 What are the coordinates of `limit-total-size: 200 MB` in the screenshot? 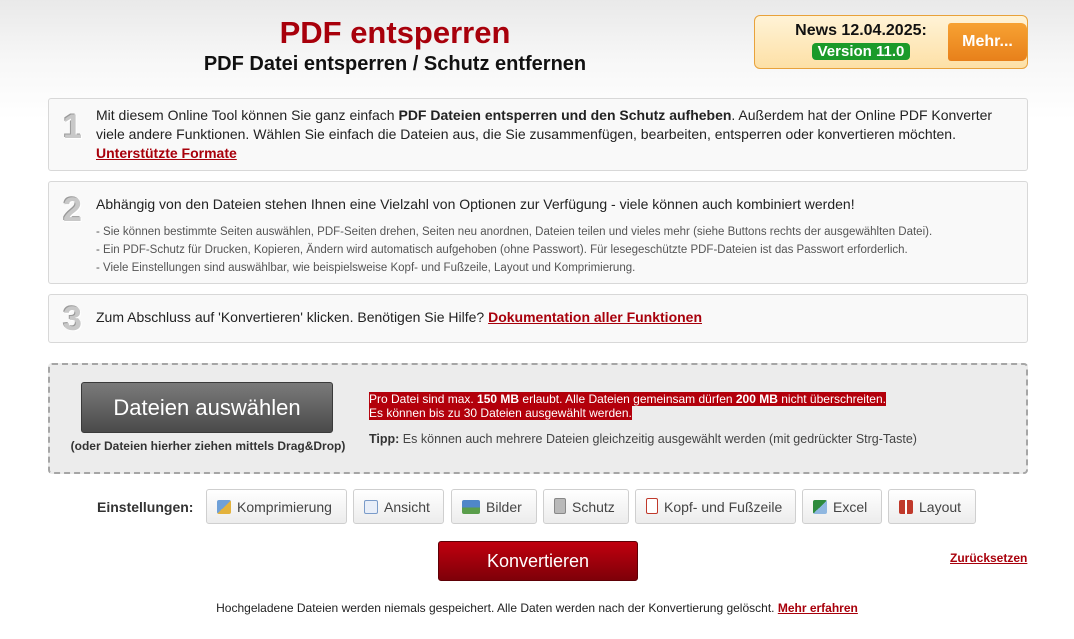 It's located at (756, 399).